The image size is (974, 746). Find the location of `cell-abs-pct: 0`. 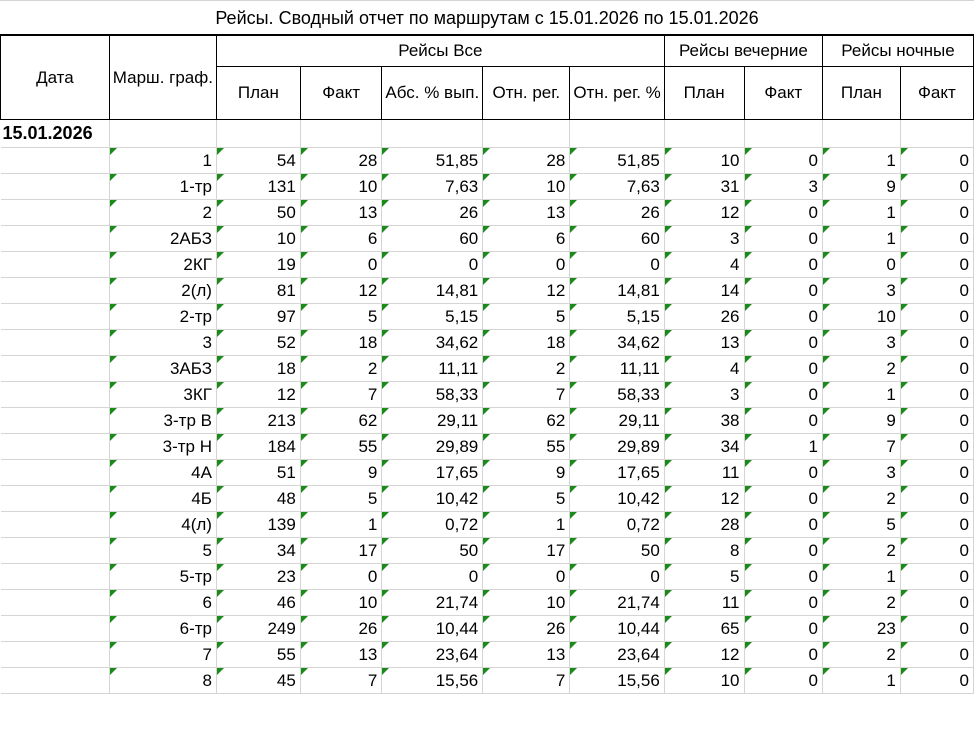

cell-abs-pct: 0 is located at coordinates (432, 576).